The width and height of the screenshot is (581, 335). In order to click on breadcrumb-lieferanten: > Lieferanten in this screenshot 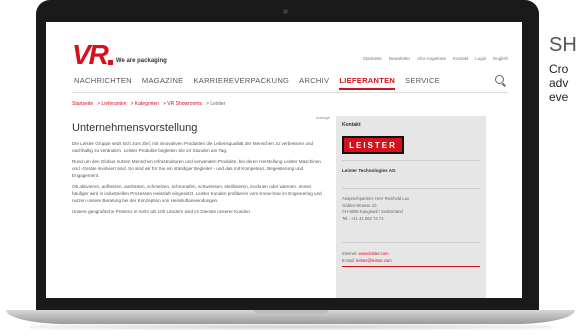, I will do `click(111, 104)`.